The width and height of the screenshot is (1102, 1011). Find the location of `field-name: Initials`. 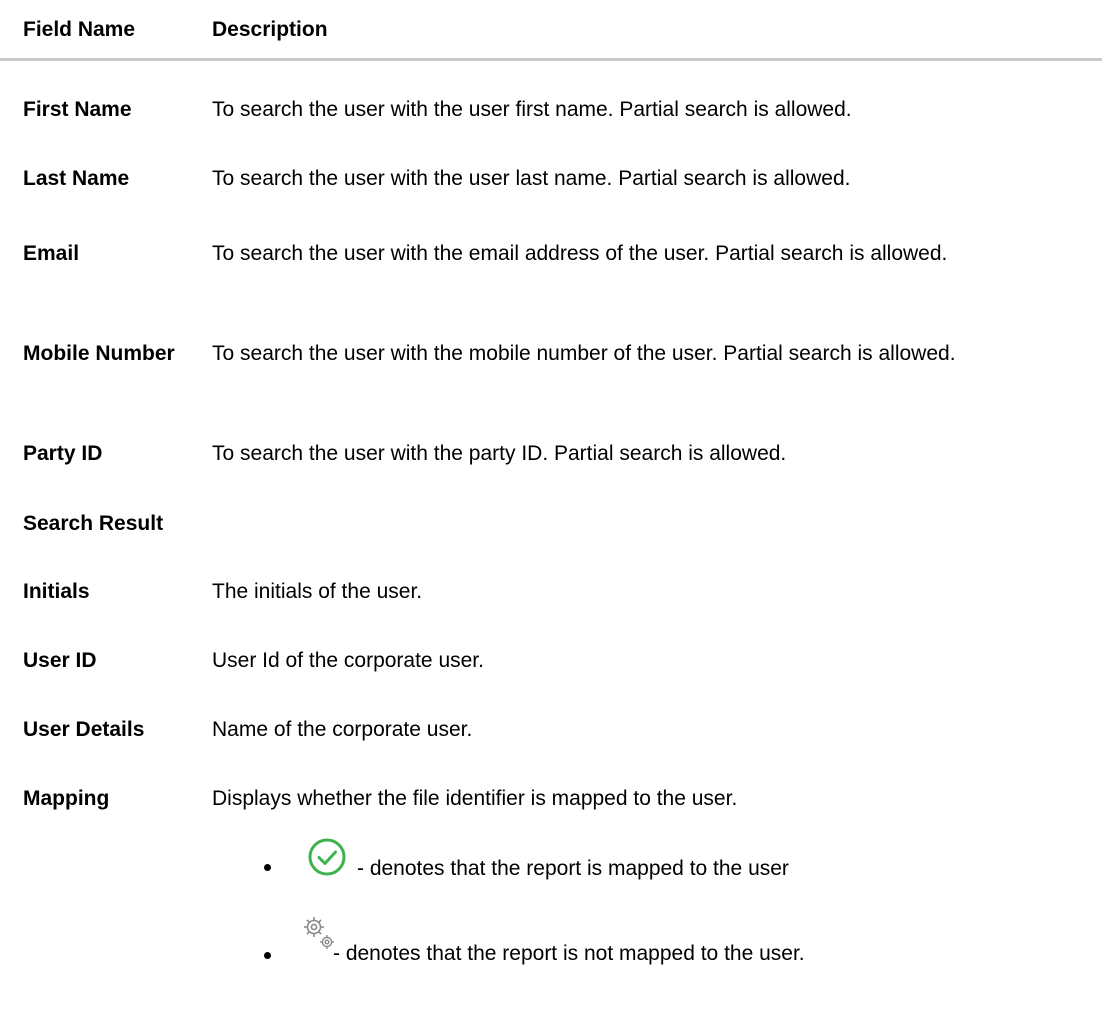

field-name: Initials is located at coordinates (56, 591).